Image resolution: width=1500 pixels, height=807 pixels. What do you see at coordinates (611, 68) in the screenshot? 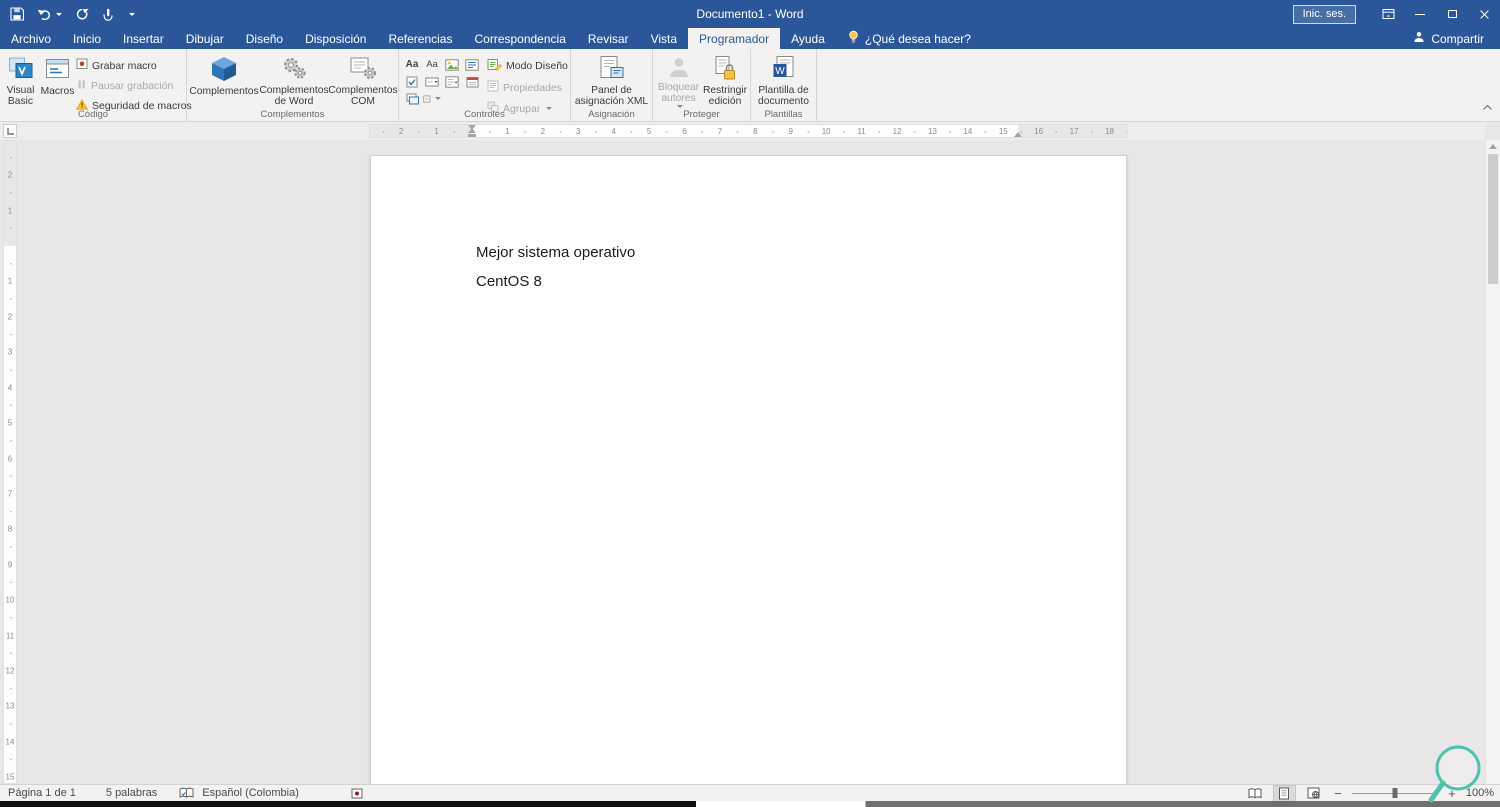
I see `xml-mapping-pane-icon` at bounding box center [611, 68].